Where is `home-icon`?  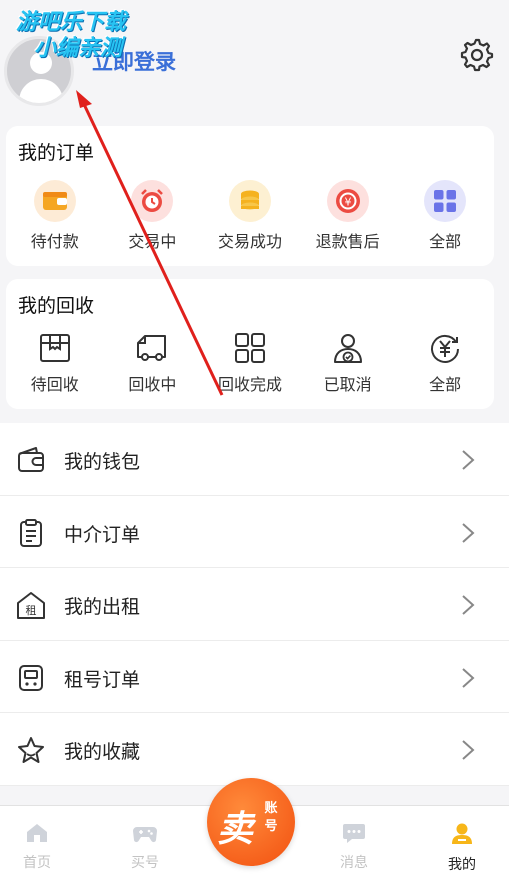
home-icon is located at coordinates (37, 833).